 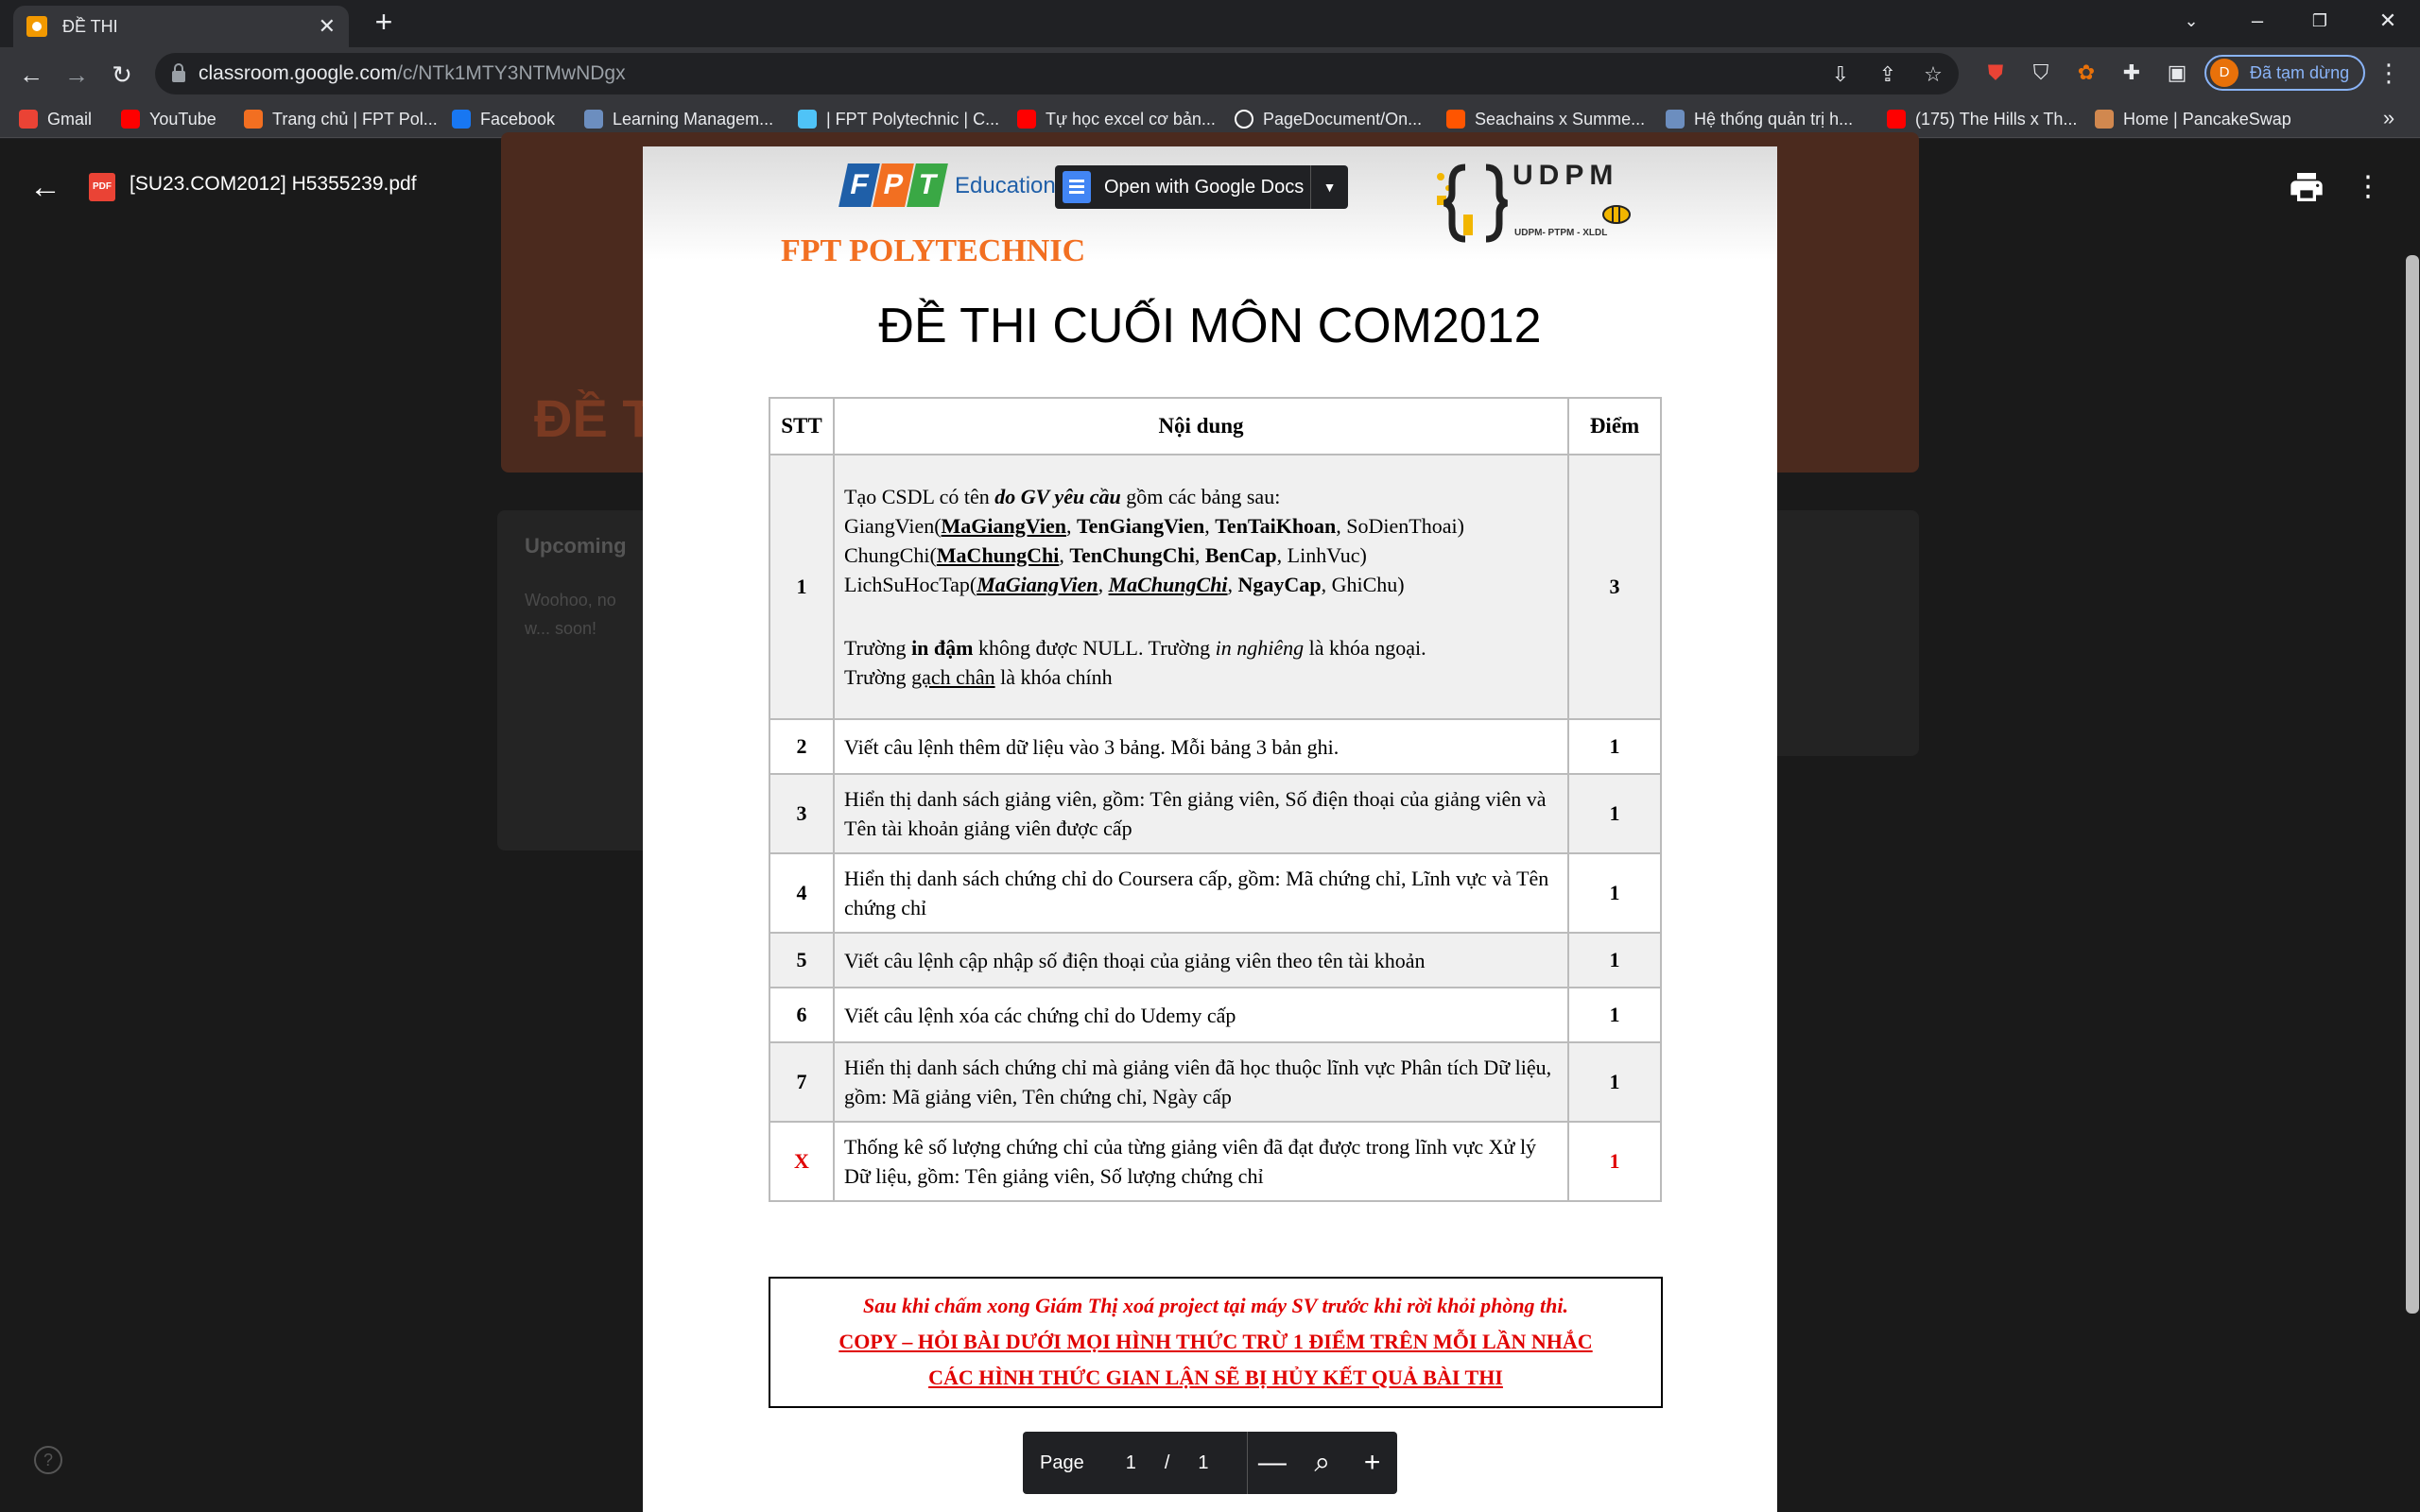 What do you see at coordinates (1210, 1463) in the screenshot?
I see `page-controls: Page 1 / 1 — ⌕ +` at bounding box center [1210, 1463].